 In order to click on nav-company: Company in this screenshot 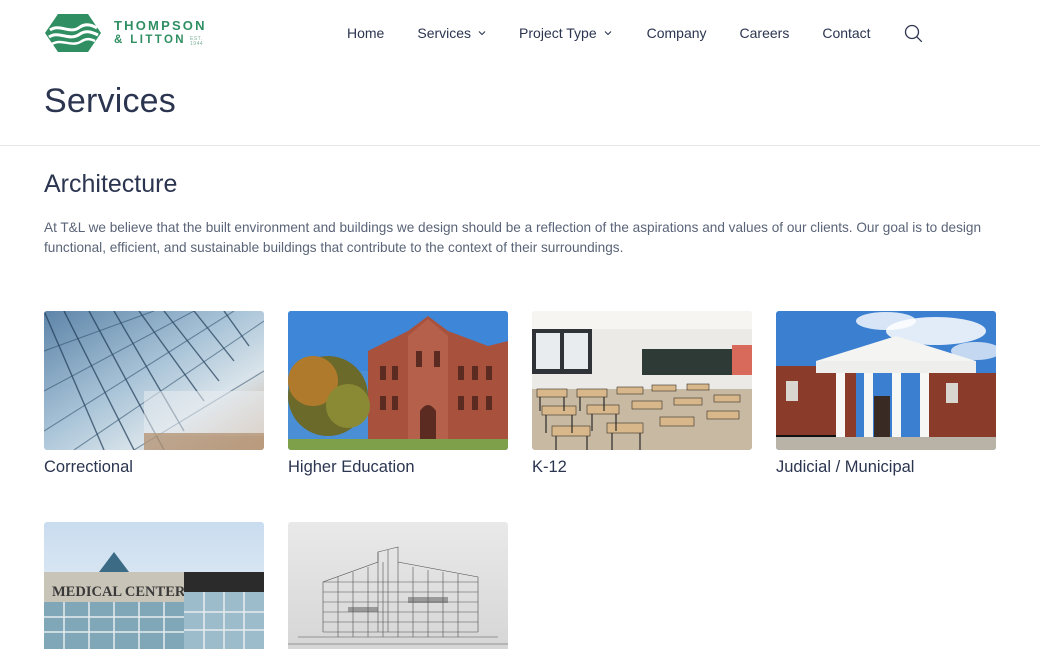, I will do `click(677, 33)`.